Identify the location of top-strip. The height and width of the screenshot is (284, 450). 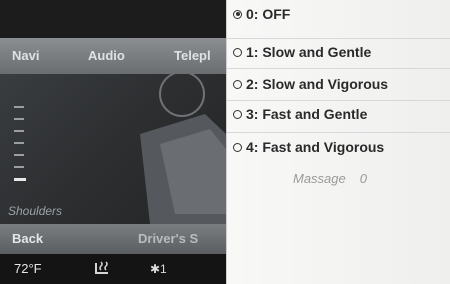
(113, 19).